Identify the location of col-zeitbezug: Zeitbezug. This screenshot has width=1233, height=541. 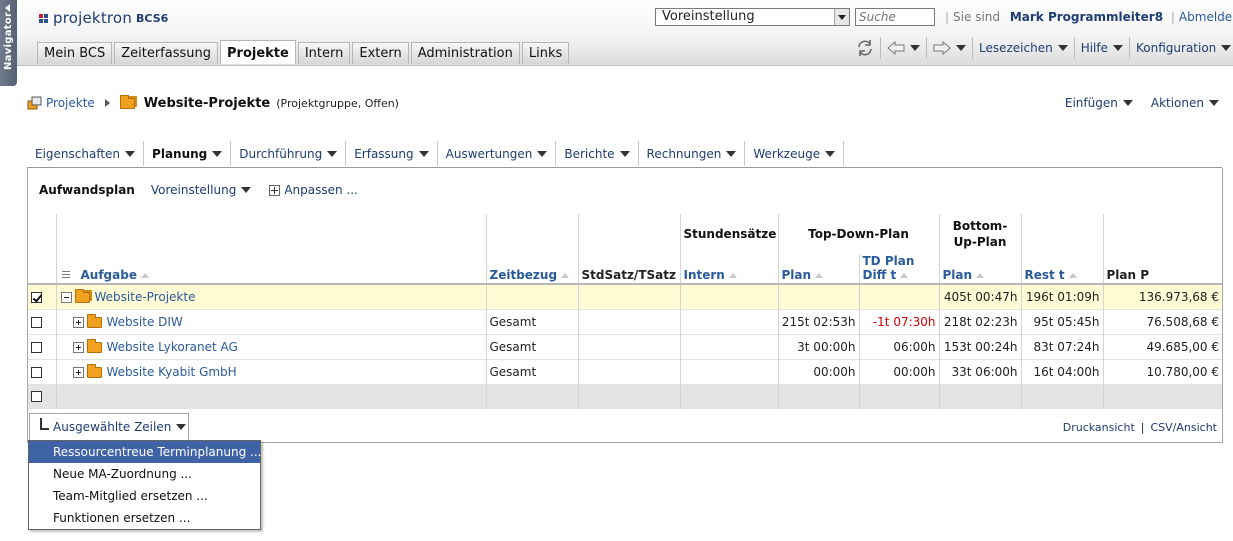
(532, 269).